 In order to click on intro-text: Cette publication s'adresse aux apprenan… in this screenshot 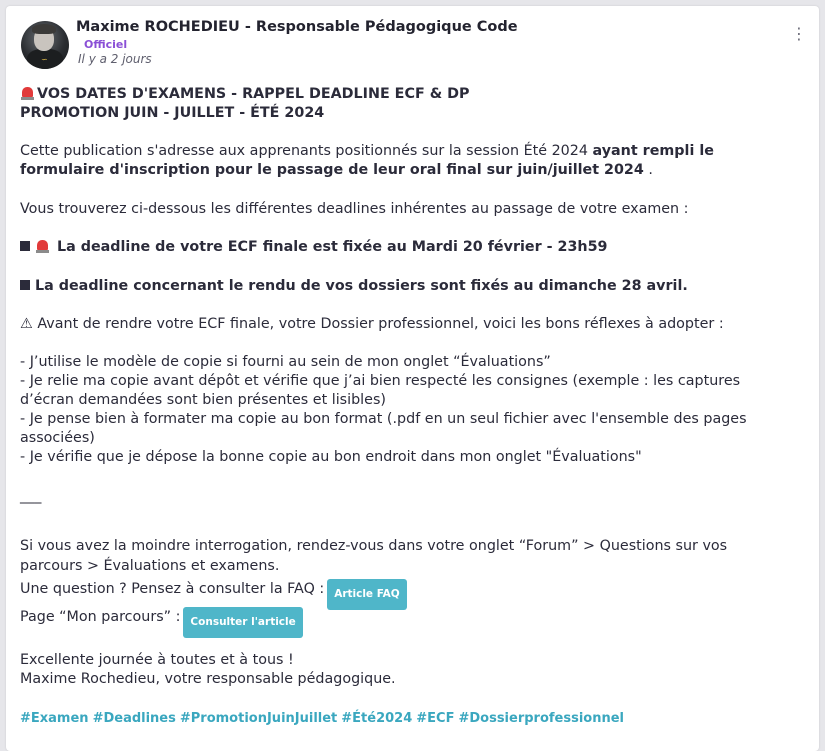, I will do `click(306, 151)`.